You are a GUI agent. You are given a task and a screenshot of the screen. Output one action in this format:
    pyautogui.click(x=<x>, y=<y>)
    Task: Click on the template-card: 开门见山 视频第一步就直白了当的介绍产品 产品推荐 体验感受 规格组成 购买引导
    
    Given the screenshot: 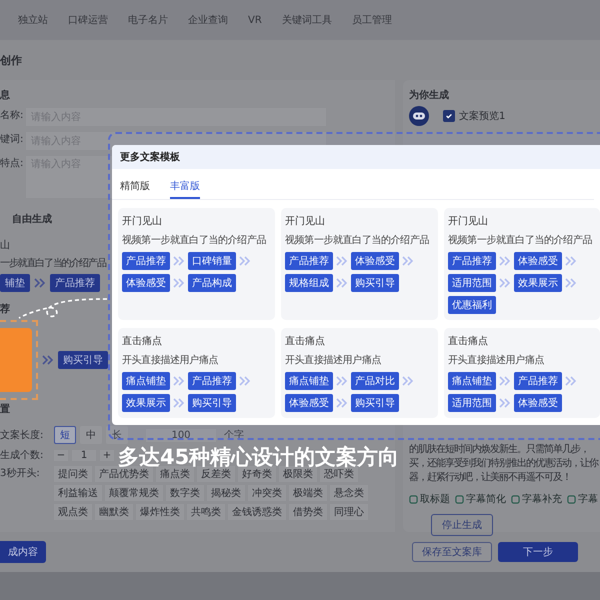 What is the action you would take?
    pyautogui.click(x=359, y=264)
    